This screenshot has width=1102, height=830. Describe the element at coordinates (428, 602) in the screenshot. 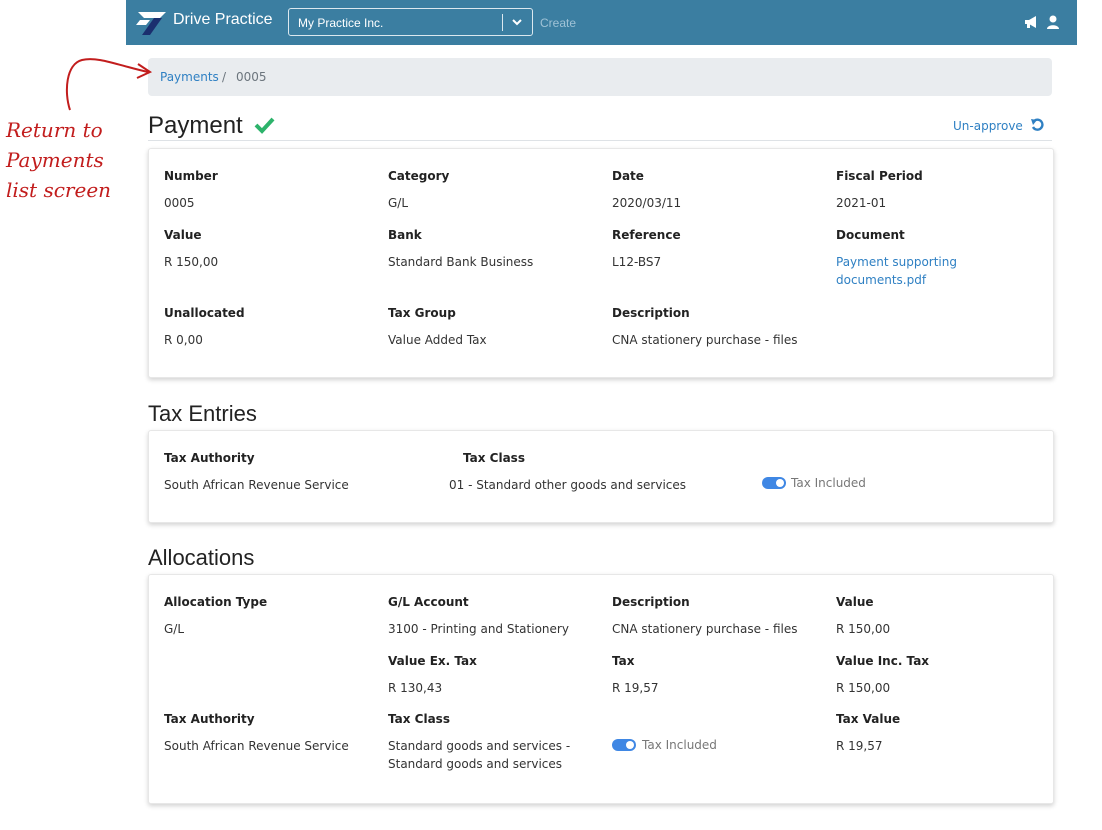

I see `gl-account-label: G/L Account` at that location.